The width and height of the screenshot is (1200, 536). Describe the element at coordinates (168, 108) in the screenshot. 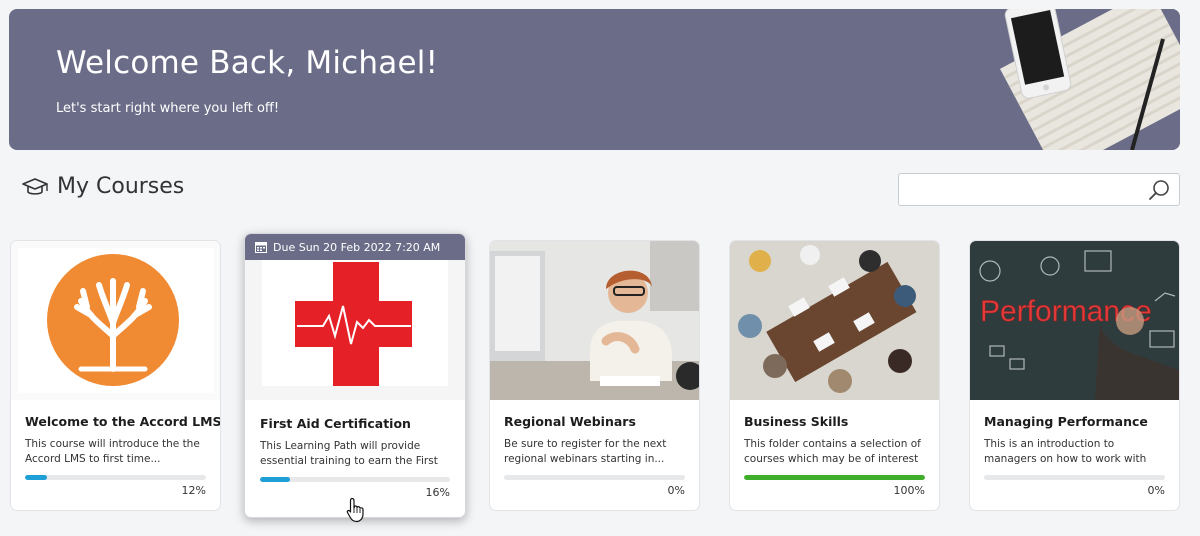

I see `welcome-subtitle: Let's start right where you left off!` at that location.